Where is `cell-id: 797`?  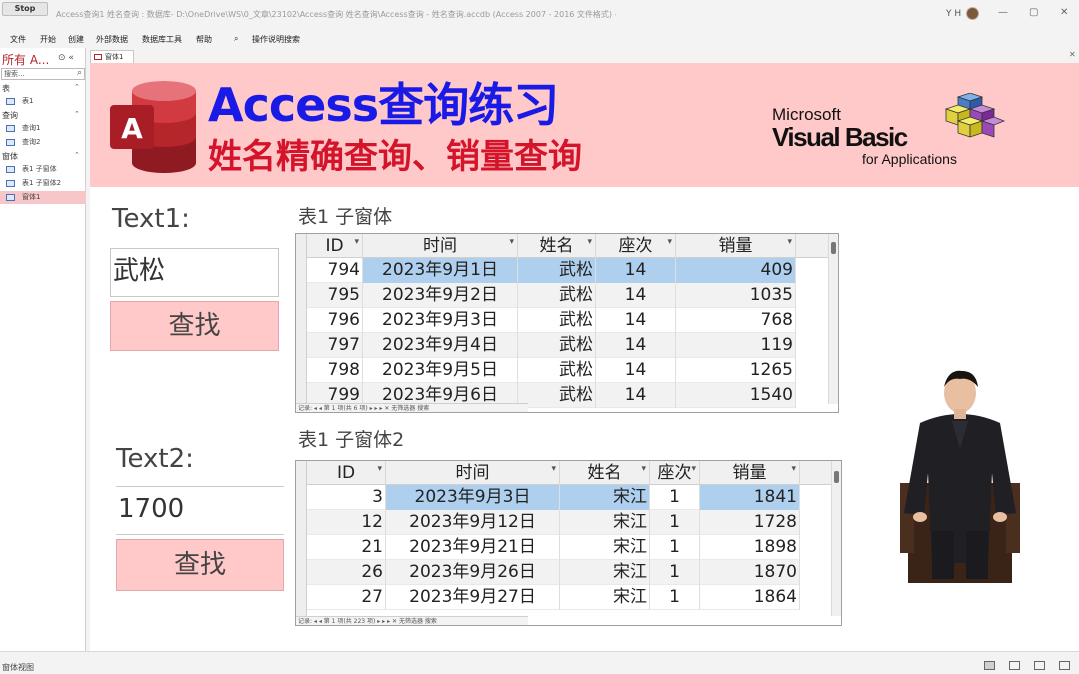 cell-id: 797 is located at coordinates (335, 345).